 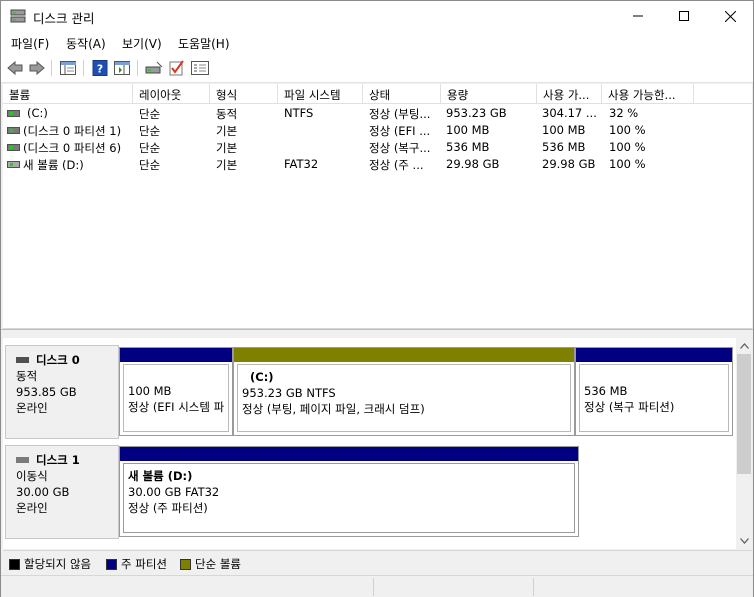 I want to click on partition-efi: 100 MB 정상 (EFI 시스템 파, so click(x=176, y=391).